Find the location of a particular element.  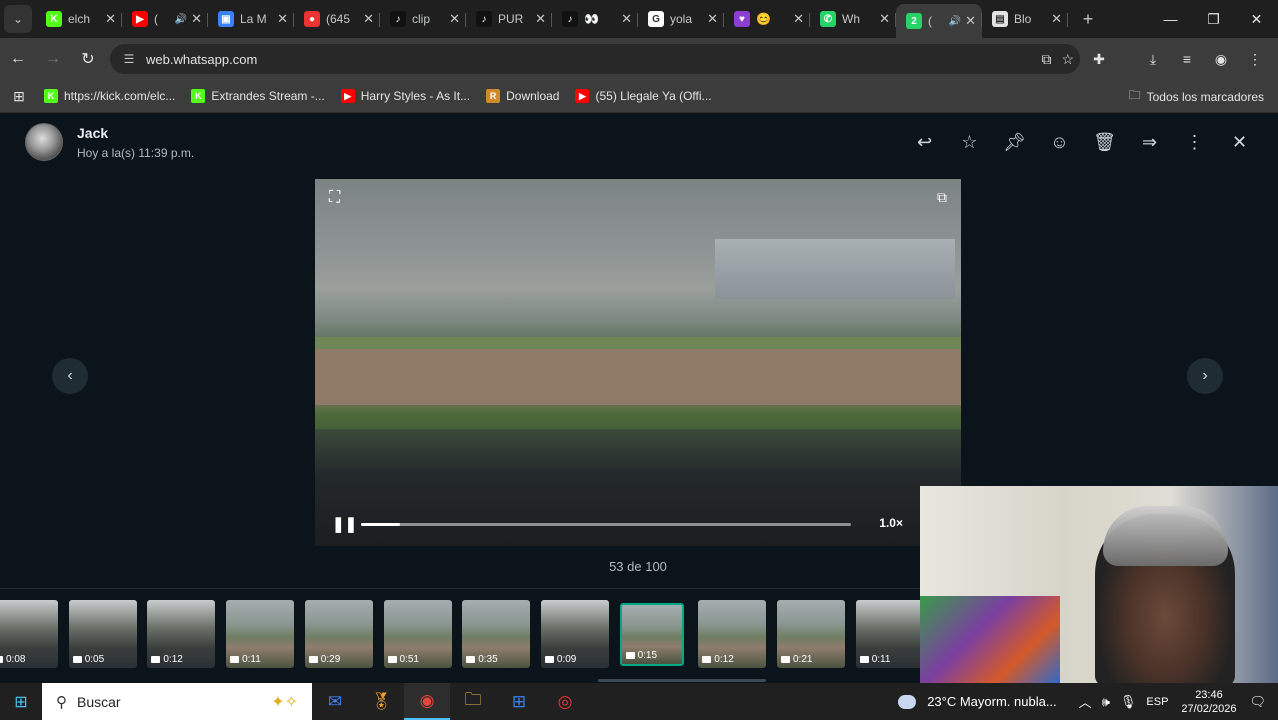

tray-chevron-icon: ︿ is located at coordinates (1085, 701).